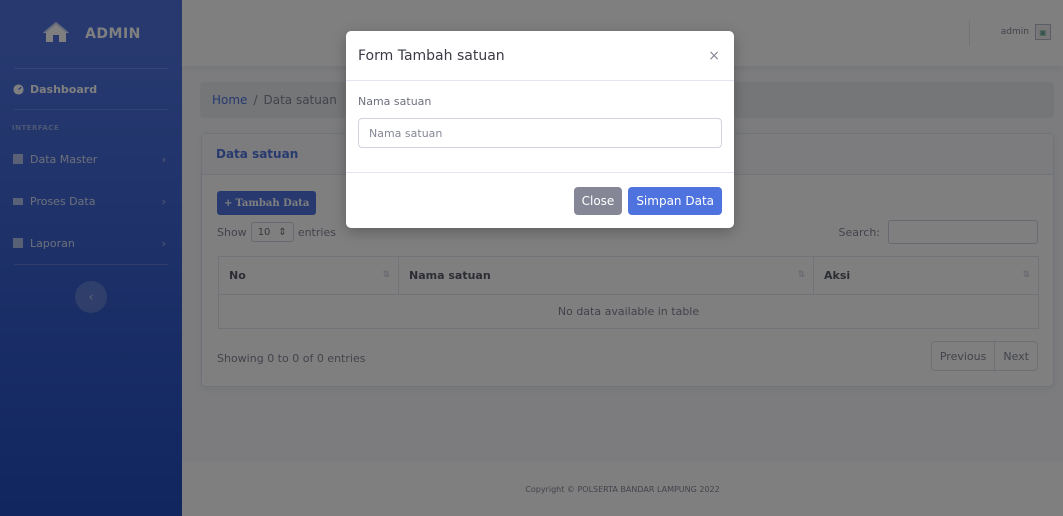 The height and width of the screenshot is (516, 1063). What do you see at coordinates (675, 200) in the screenshot?
I see `save-button: Simpan Data` at bounding box center [675, 200].